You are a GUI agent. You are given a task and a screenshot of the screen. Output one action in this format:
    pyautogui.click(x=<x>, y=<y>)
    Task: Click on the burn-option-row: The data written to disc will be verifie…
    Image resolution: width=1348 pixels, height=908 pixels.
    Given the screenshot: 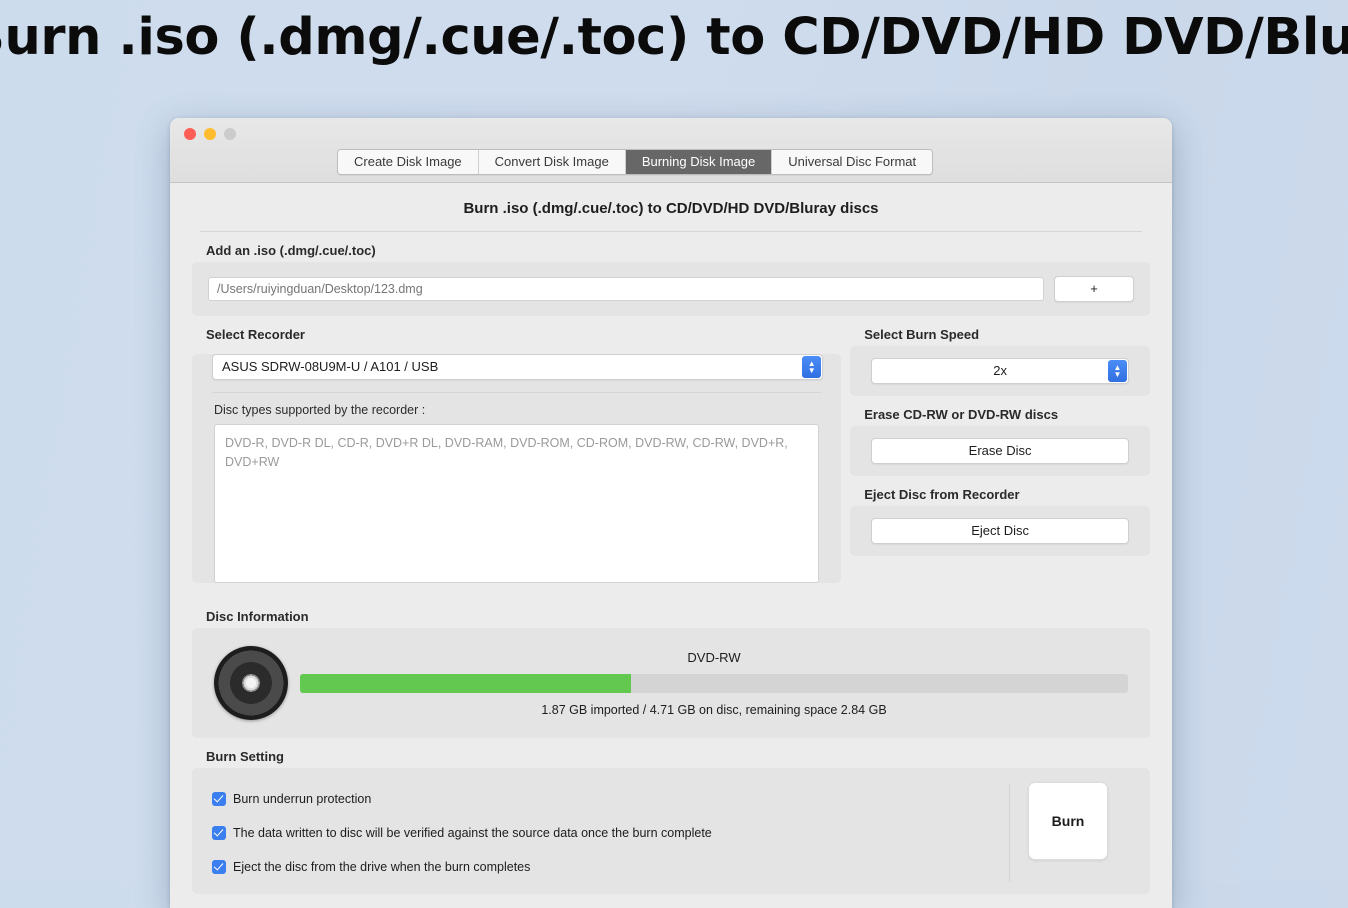 What is the action you would take?
    pyautogui.click(x=605, y=833)
    